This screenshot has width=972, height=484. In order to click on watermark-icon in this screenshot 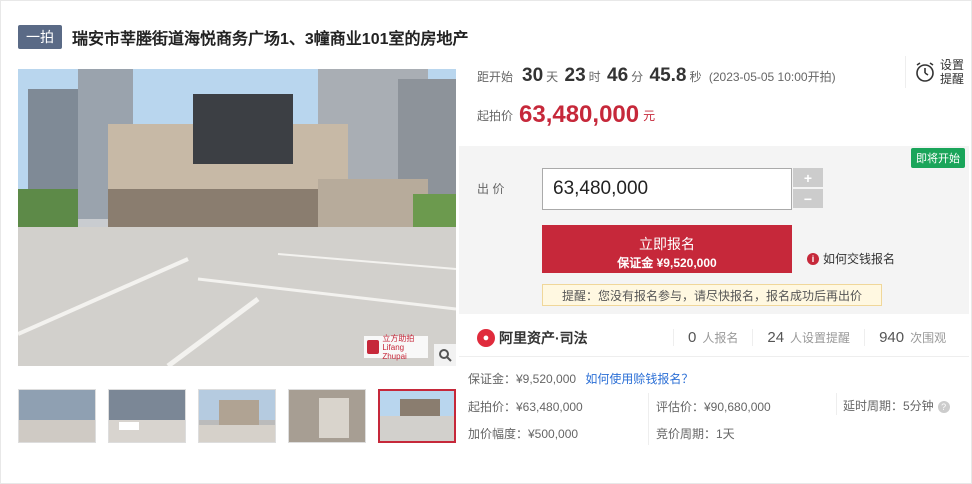, I will do `click(373, 347)`.